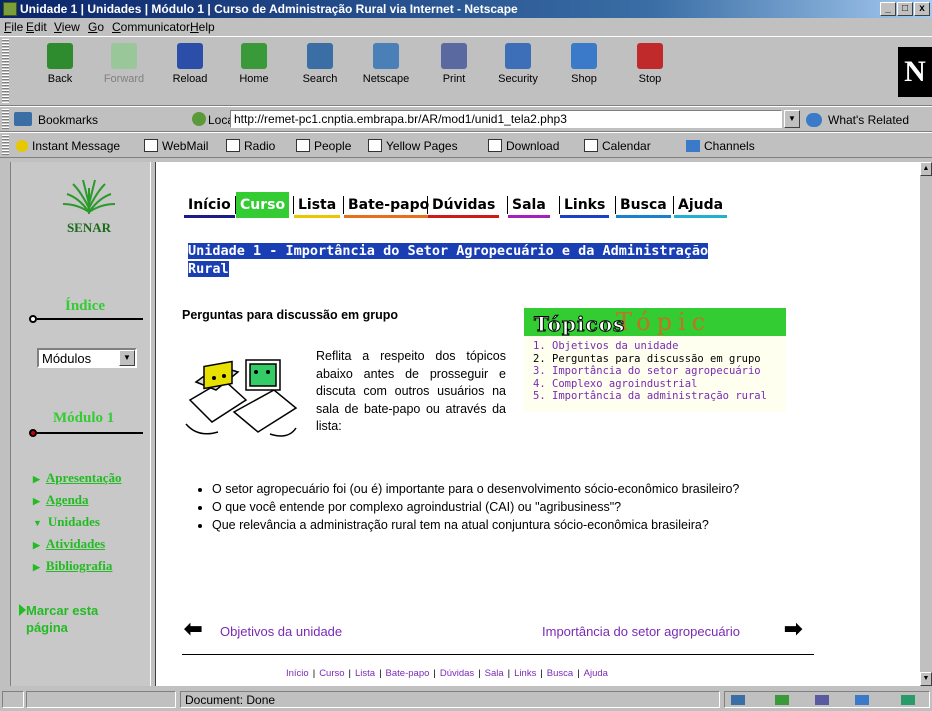  Describe the element at coordinates (888, 9) in the screenshot. I see `minimize-button: _` at that location.